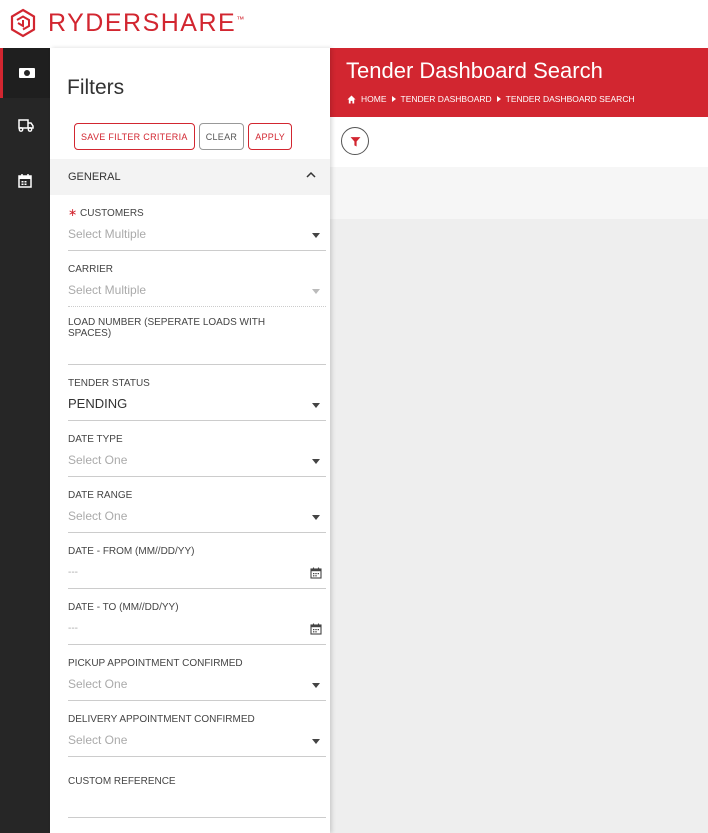  I want to click on customers-select: ∗ CUSTOMERS Select Multiple, so click(197, 228).